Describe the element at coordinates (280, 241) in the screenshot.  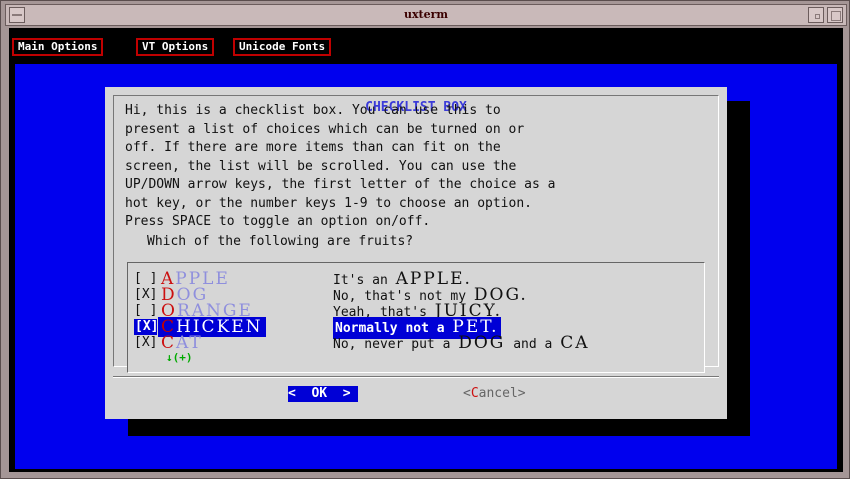
I see `dialog-question: Which of the following are fruits?` at that location.